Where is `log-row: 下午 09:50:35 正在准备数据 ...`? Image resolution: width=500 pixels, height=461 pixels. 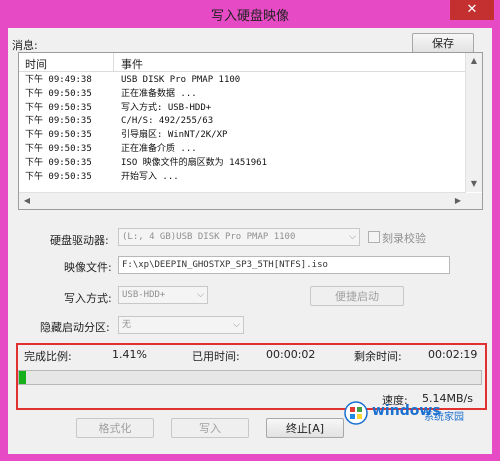 log-row: 下午 09:50:35 正在准备数据 ... is located at coordinates (242, 95).